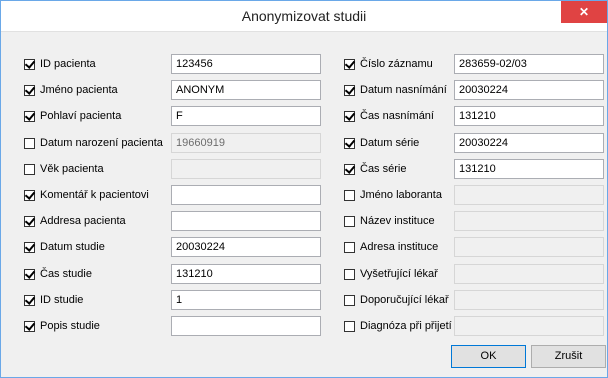 Image resolution: width=608 pixels, height=378 pixels. What do you see at coordinates (81, 116) in the screenshot?
I see `left-checkbox-label: Pohlaví pacienta` at bounding box center [81, 116].